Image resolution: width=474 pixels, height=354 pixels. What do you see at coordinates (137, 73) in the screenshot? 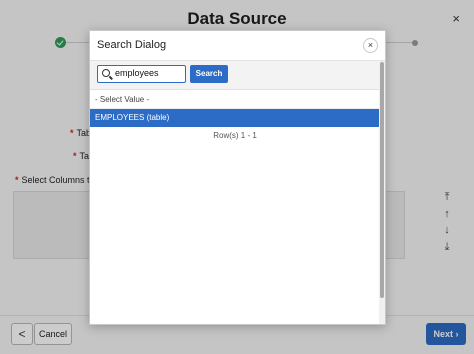
I see `search-input-value: employees` at bounding box center [137, 73].